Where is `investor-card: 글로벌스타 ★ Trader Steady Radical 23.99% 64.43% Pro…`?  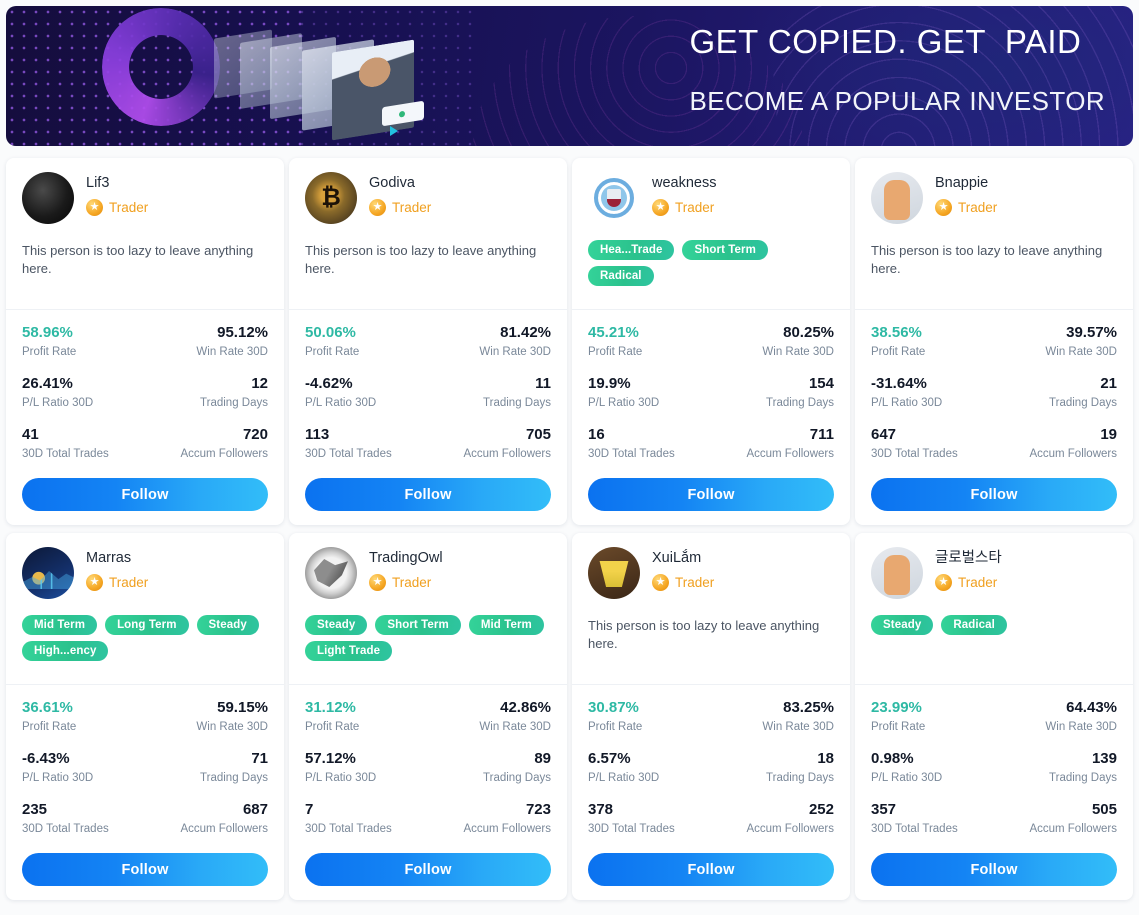 investor-card: 글로벌스타 ★ Trader Steady Radical 23.99% 64.43% Pro… is located at coordinates (994, 716).